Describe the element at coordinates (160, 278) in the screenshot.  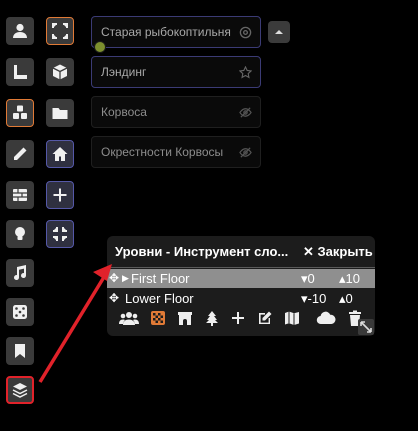
I see `level-name: First Floor` at that location.